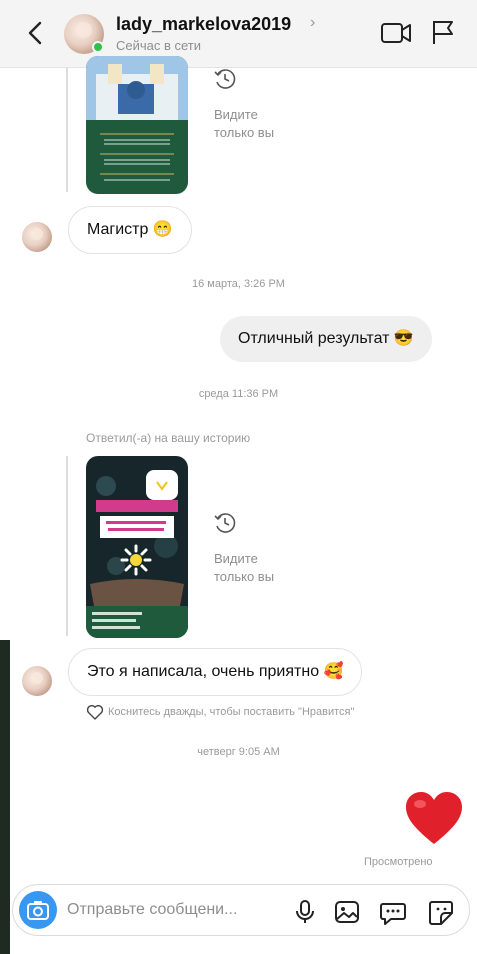 Image resolution: width=477 pixels, height=954 pixels. What do you see at coordinates (177, 910) in the screenshot?
I see `message-input` at bounding box center [177, 910].